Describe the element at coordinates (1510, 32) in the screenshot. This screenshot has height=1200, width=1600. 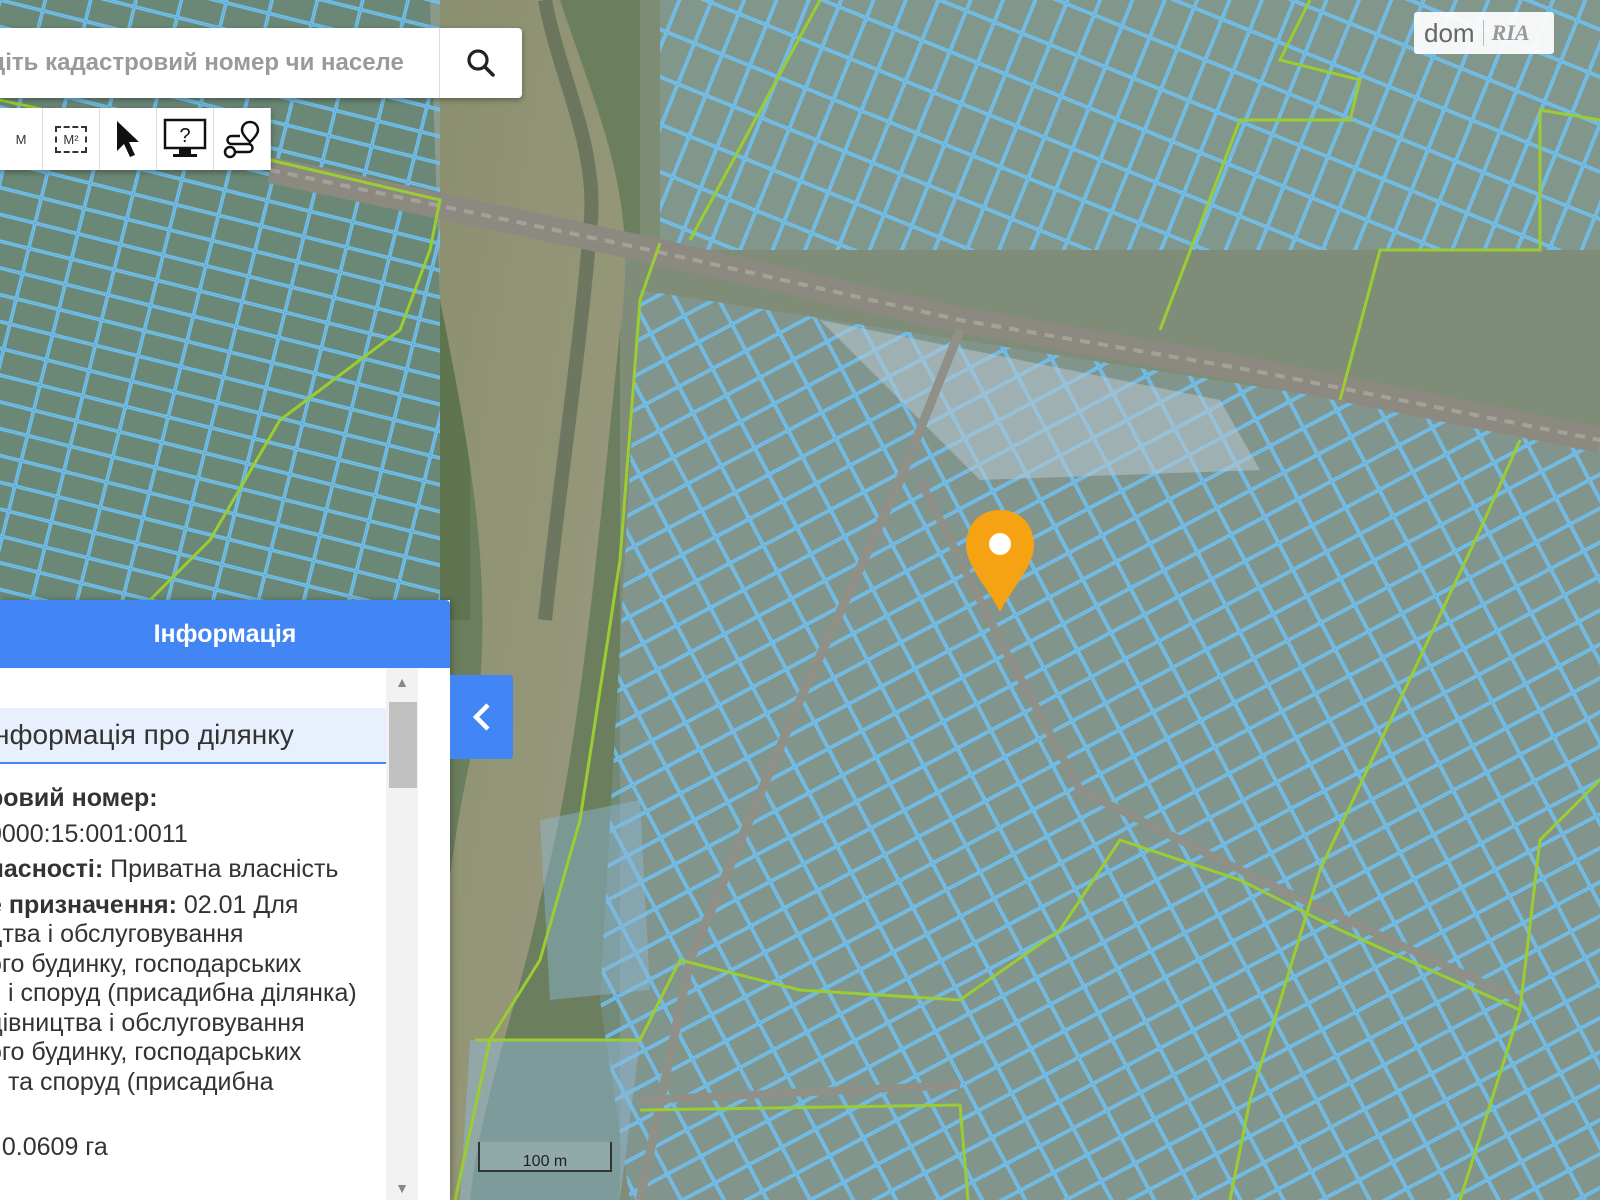
I see `logo-ria-text: RIA` at that location.